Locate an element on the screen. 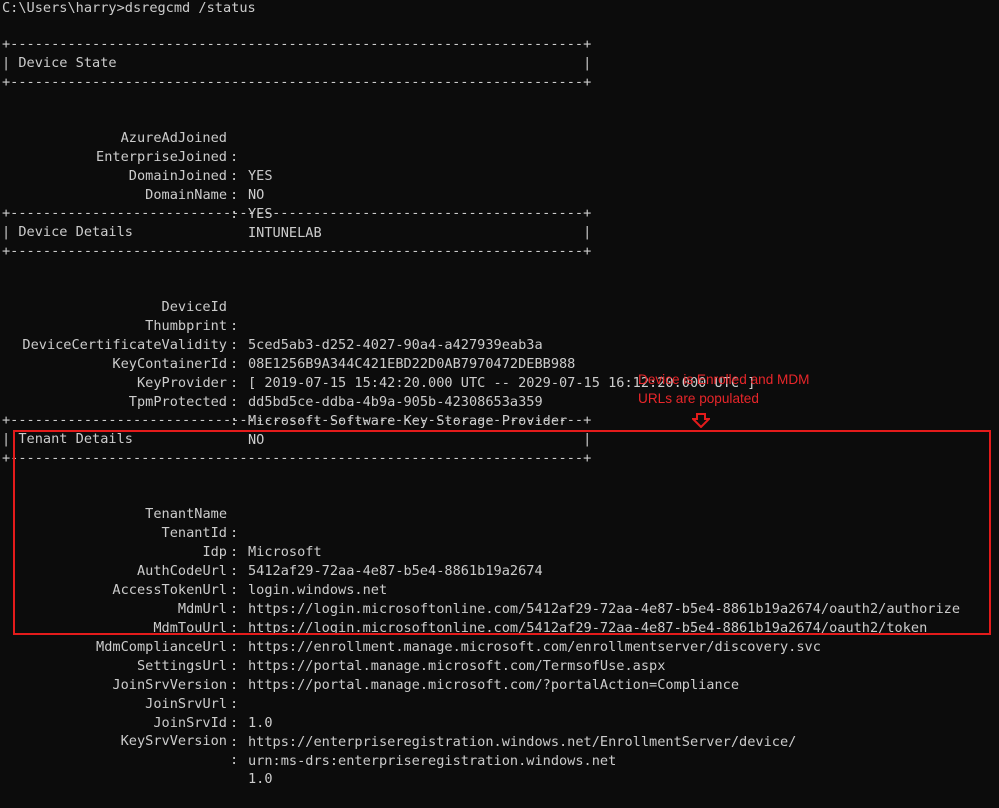 This screenshot has height=808, width=999. kv-row: JoinSrvVersion : 1.0 is located at coordinates (499, 694).